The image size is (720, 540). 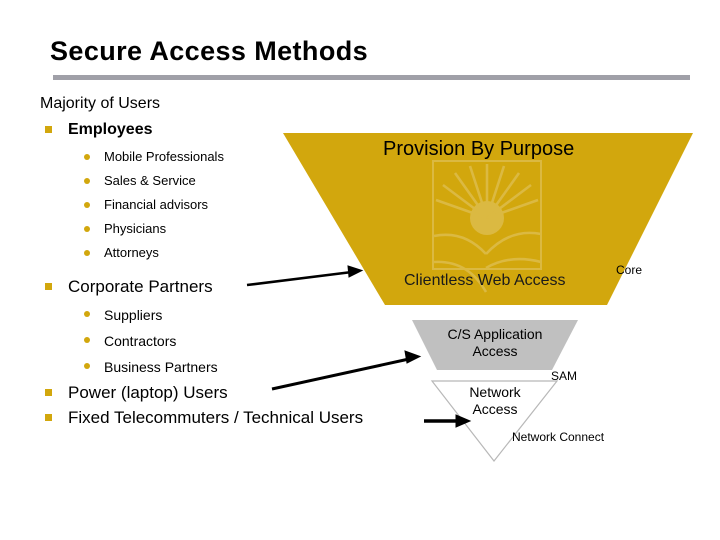 What do you see at coordinates (164, 156) in the screenshot?
I see `list-item-label: Mobile Professionals` at bounding box center [164, 156].